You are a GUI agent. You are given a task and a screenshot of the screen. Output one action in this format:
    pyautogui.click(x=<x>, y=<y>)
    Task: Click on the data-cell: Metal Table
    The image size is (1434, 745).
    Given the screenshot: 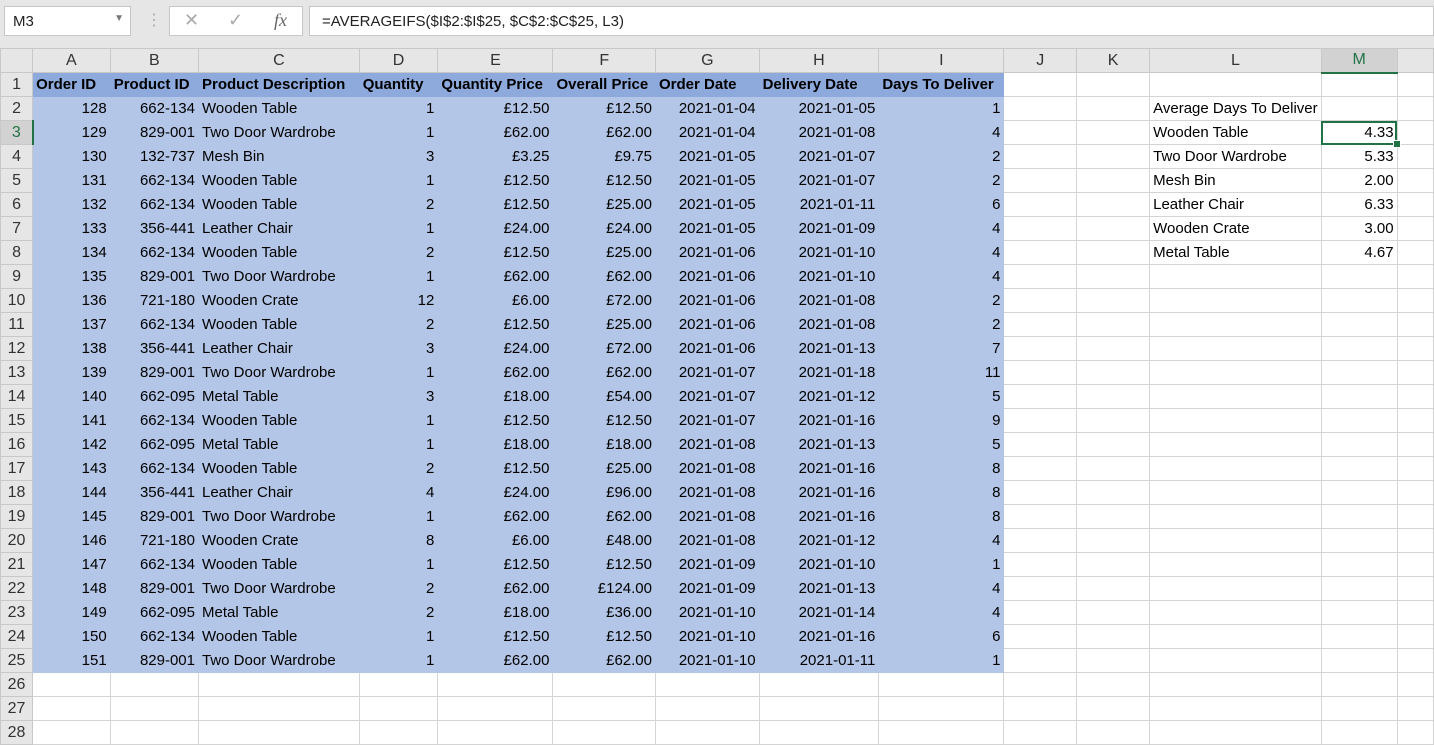 What is the action you would take?
    pyautogui.click(x=279, y=396)
    